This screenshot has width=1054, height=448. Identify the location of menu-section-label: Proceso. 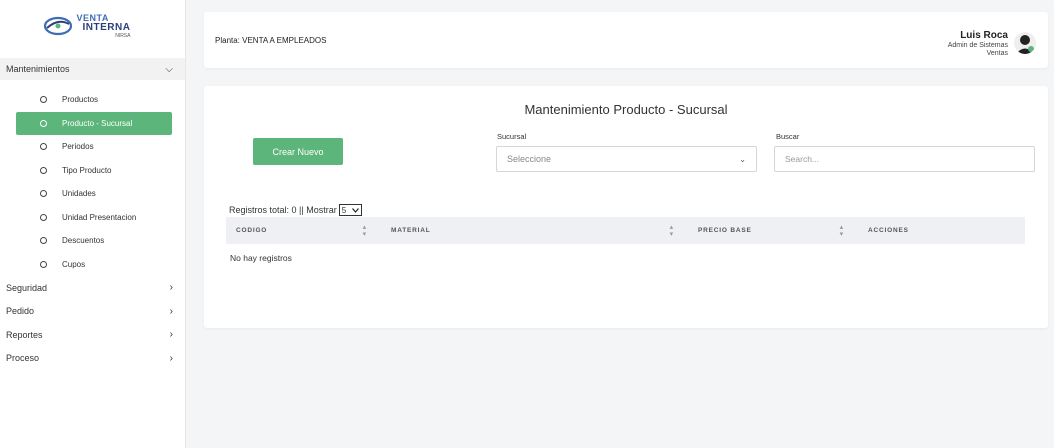
(23, 358).